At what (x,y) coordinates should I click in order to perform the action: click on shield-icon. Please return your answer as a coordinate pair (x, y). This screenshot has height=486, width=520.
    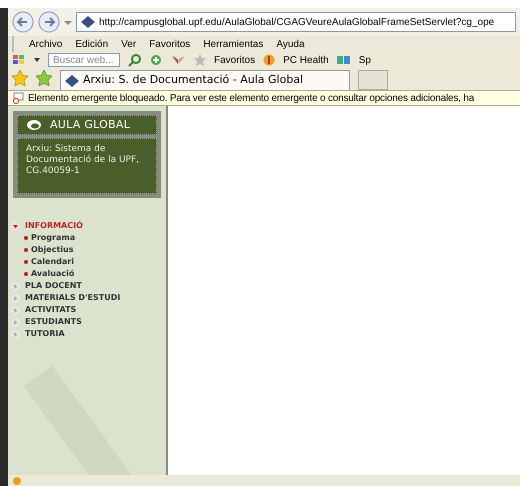
    Looking at the image, I should click on (269, 60).